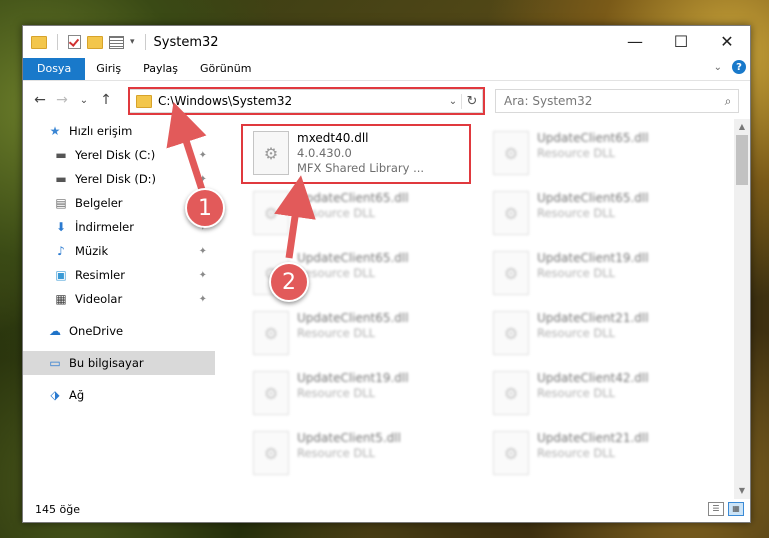 The height and width of the screenshot is (538, 769). Describe the element at coordinates (205, 208) in the screenshot. I see `step-badge-1: 1` at that location.